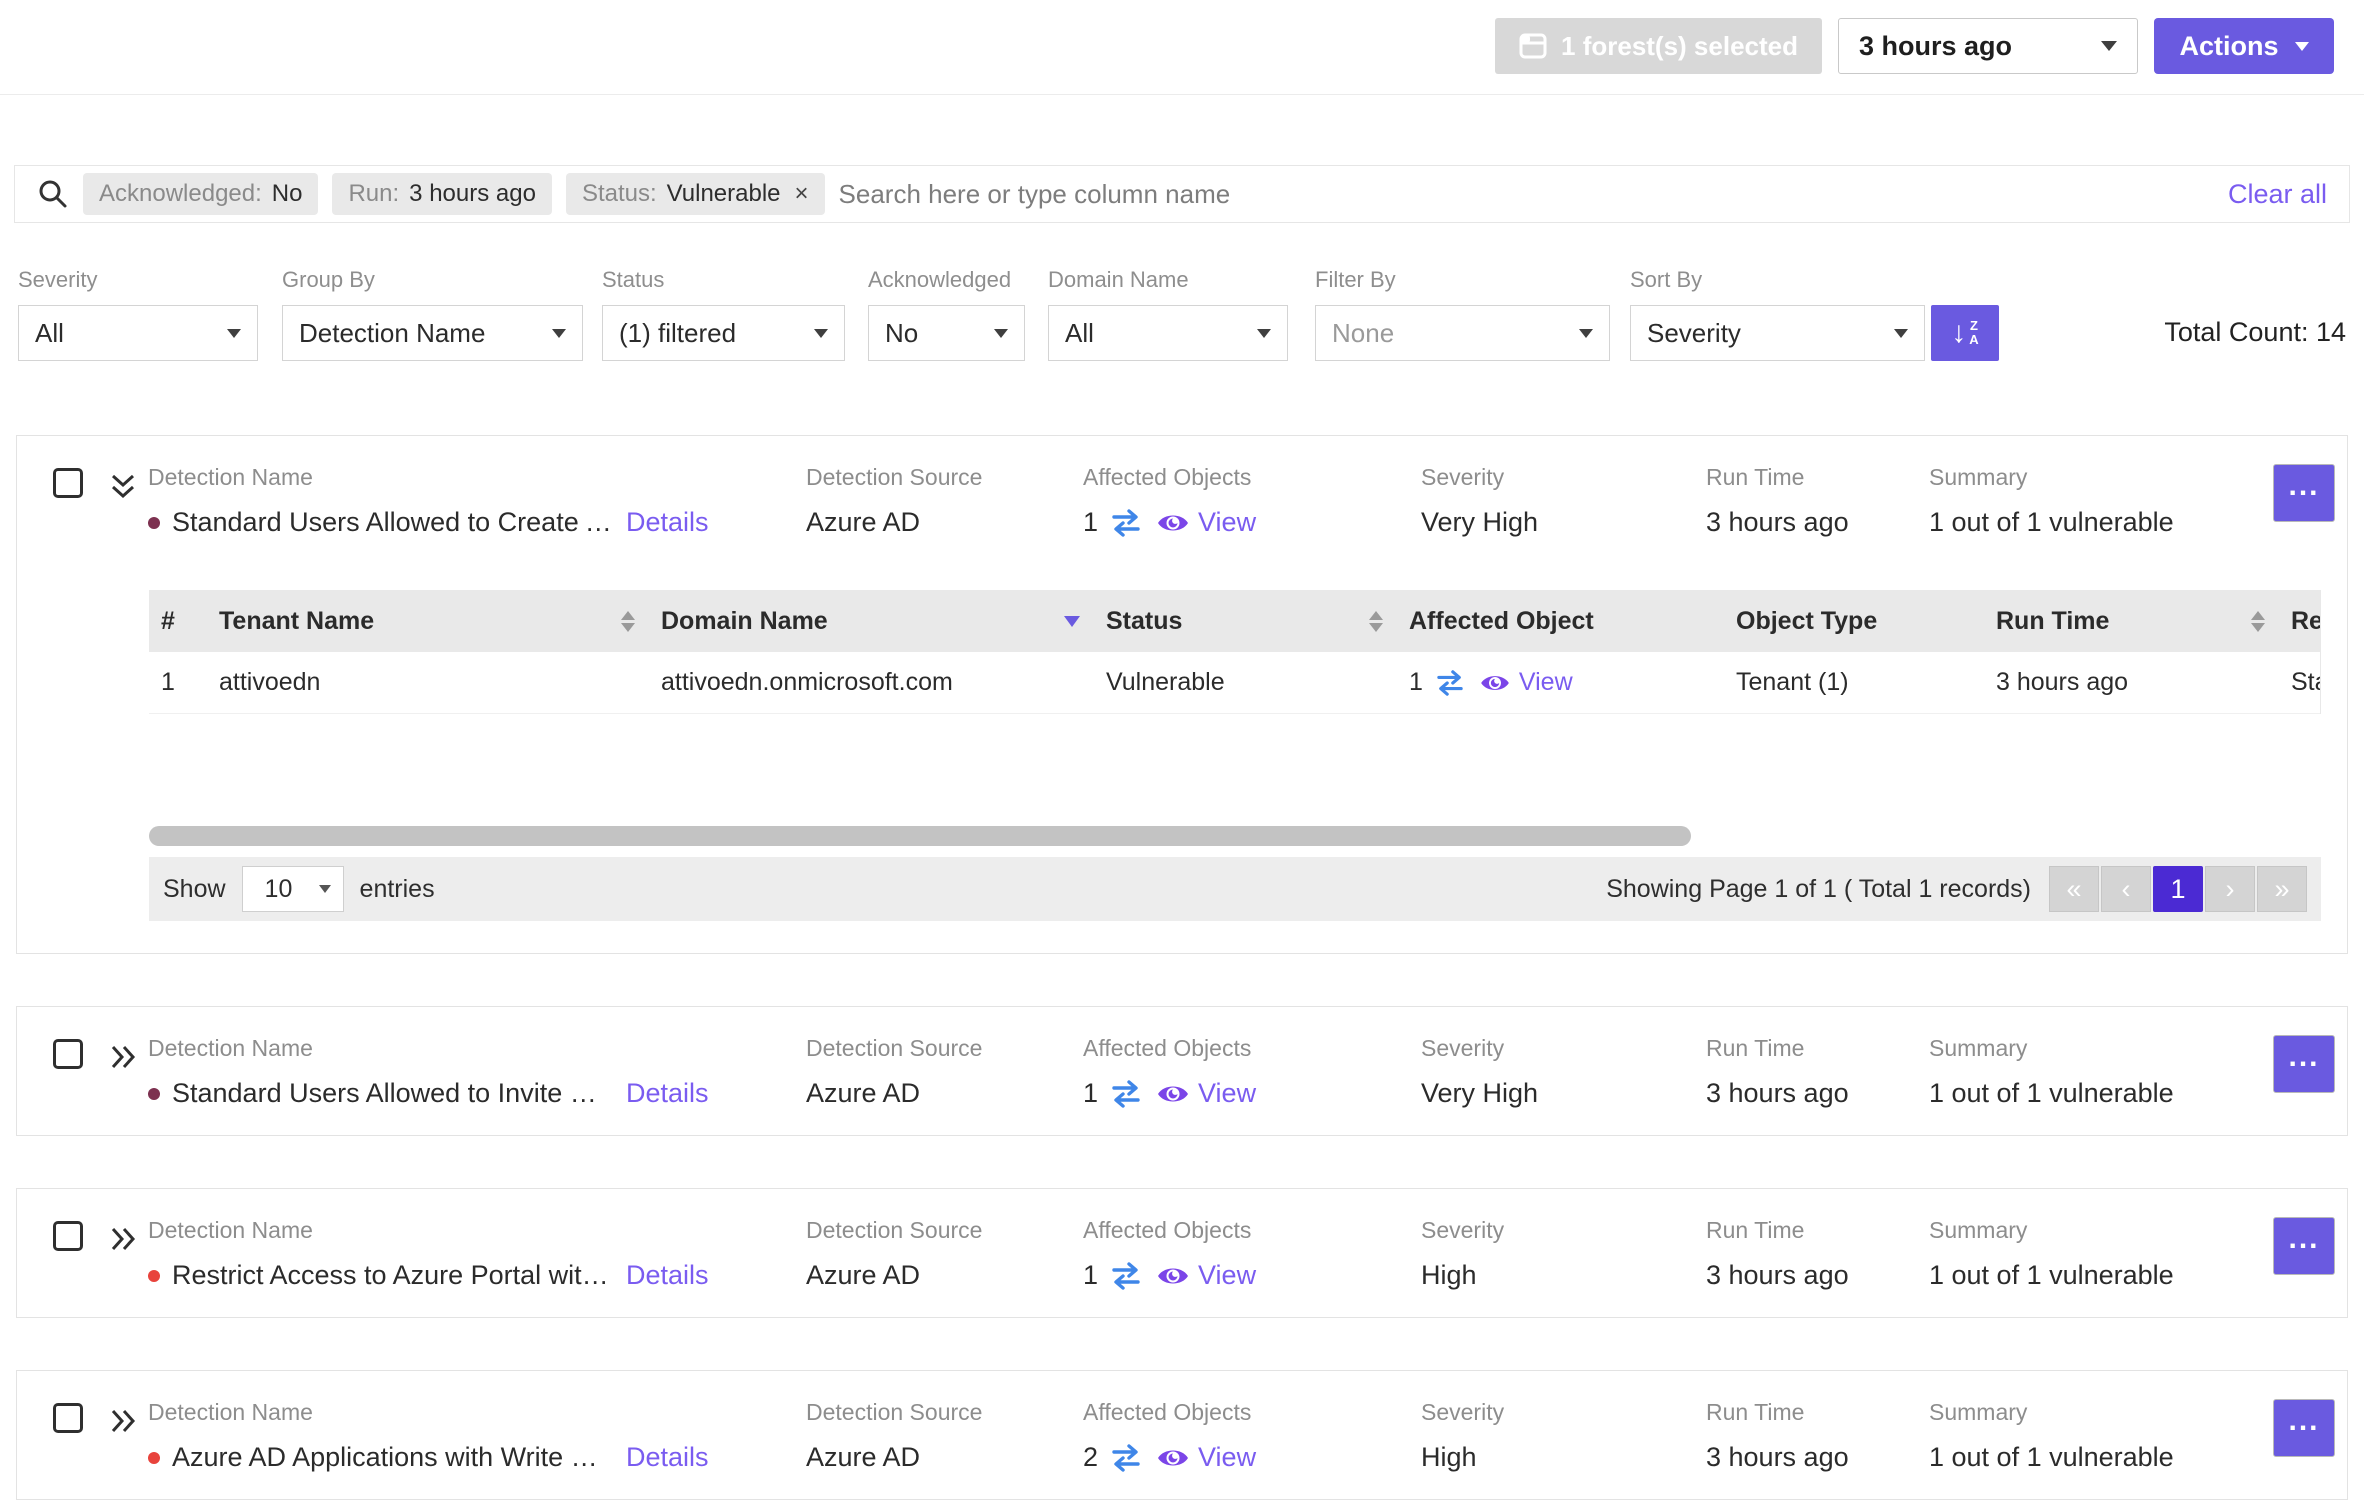 The width and height of the screenshot is (2364, 1500). I want to click on filter-sort-by: Sort By Severity, so click(1777, 314).